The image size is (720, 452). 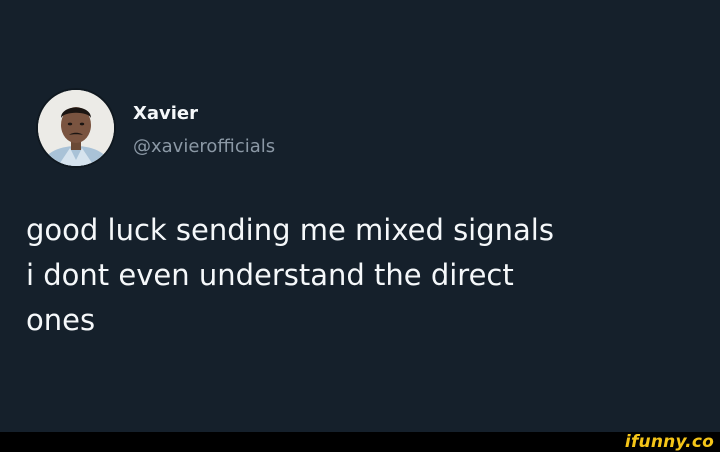 What do you see at coordinates (669, 442) in the screenshot?
I see `ifunny-watermark: ifunny.co` at bounding box center [669, 442].